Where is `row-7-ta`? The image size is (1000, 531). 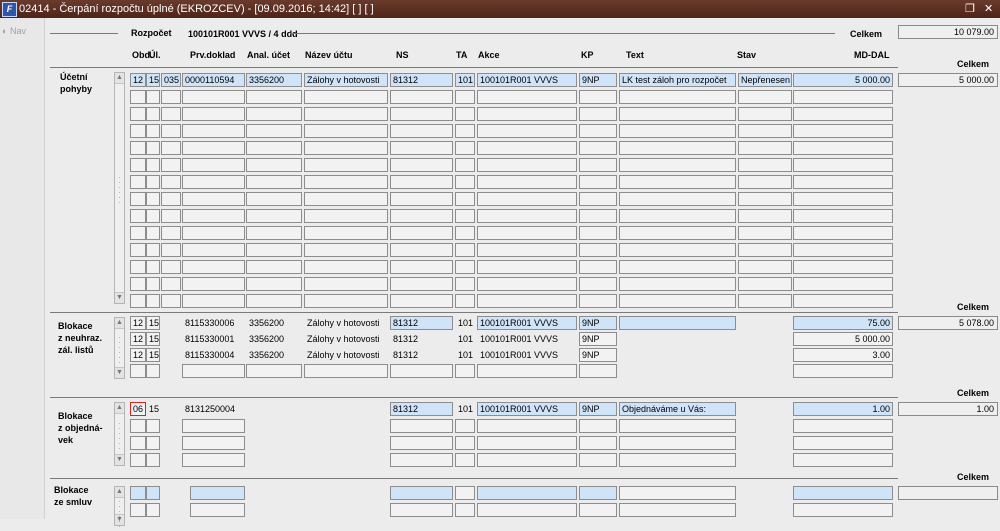
row-7-ta is located at coordinates (465, 199).